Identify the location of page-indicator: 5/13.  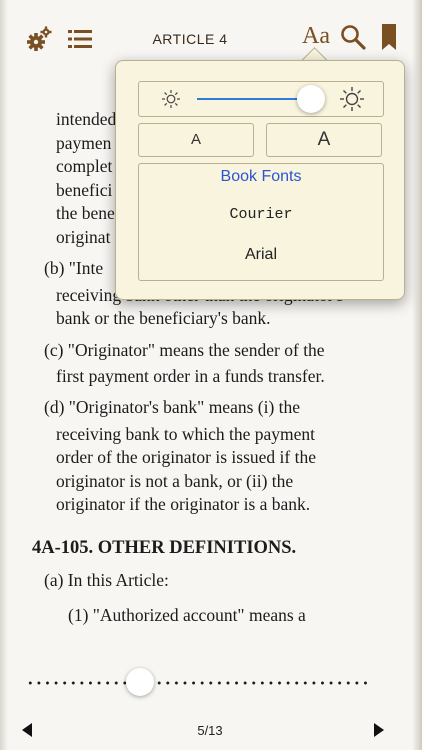
(210, 730).